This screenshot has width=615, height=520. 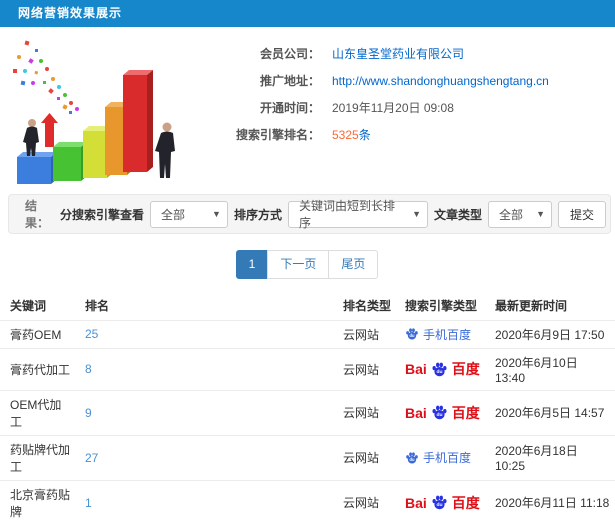 What do you see at coordinates (188, 214) in the screenshot?
I see `engine-filter-select: 全部 ▼` at bounding box center [188, 214].